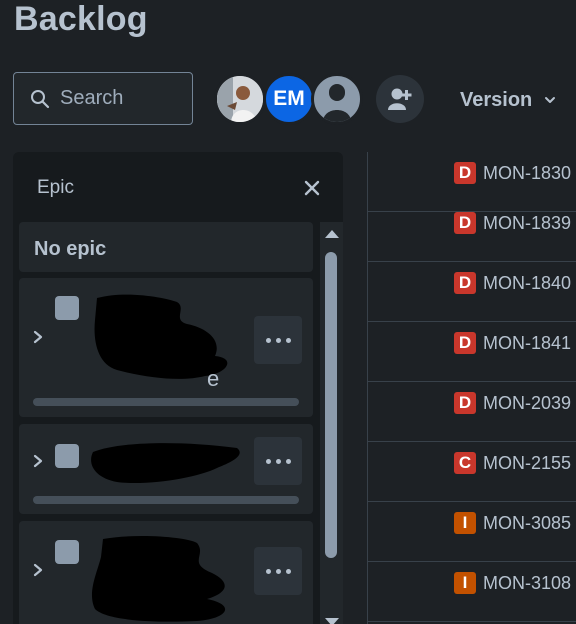 This screenshot has height=624, width=576. I want to click on user-icon, so click(337, 103).